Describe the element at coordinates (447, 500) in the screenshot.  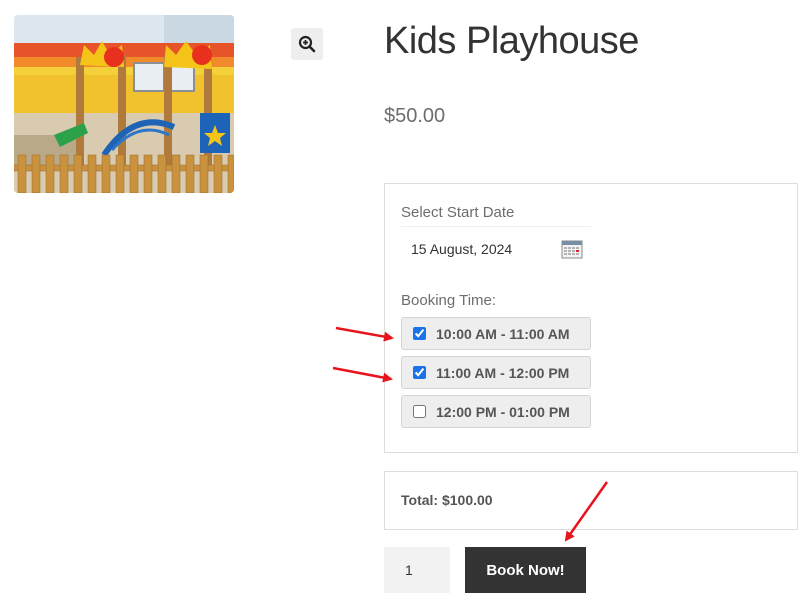
I see `total-price: Total: $100.00` at that location.